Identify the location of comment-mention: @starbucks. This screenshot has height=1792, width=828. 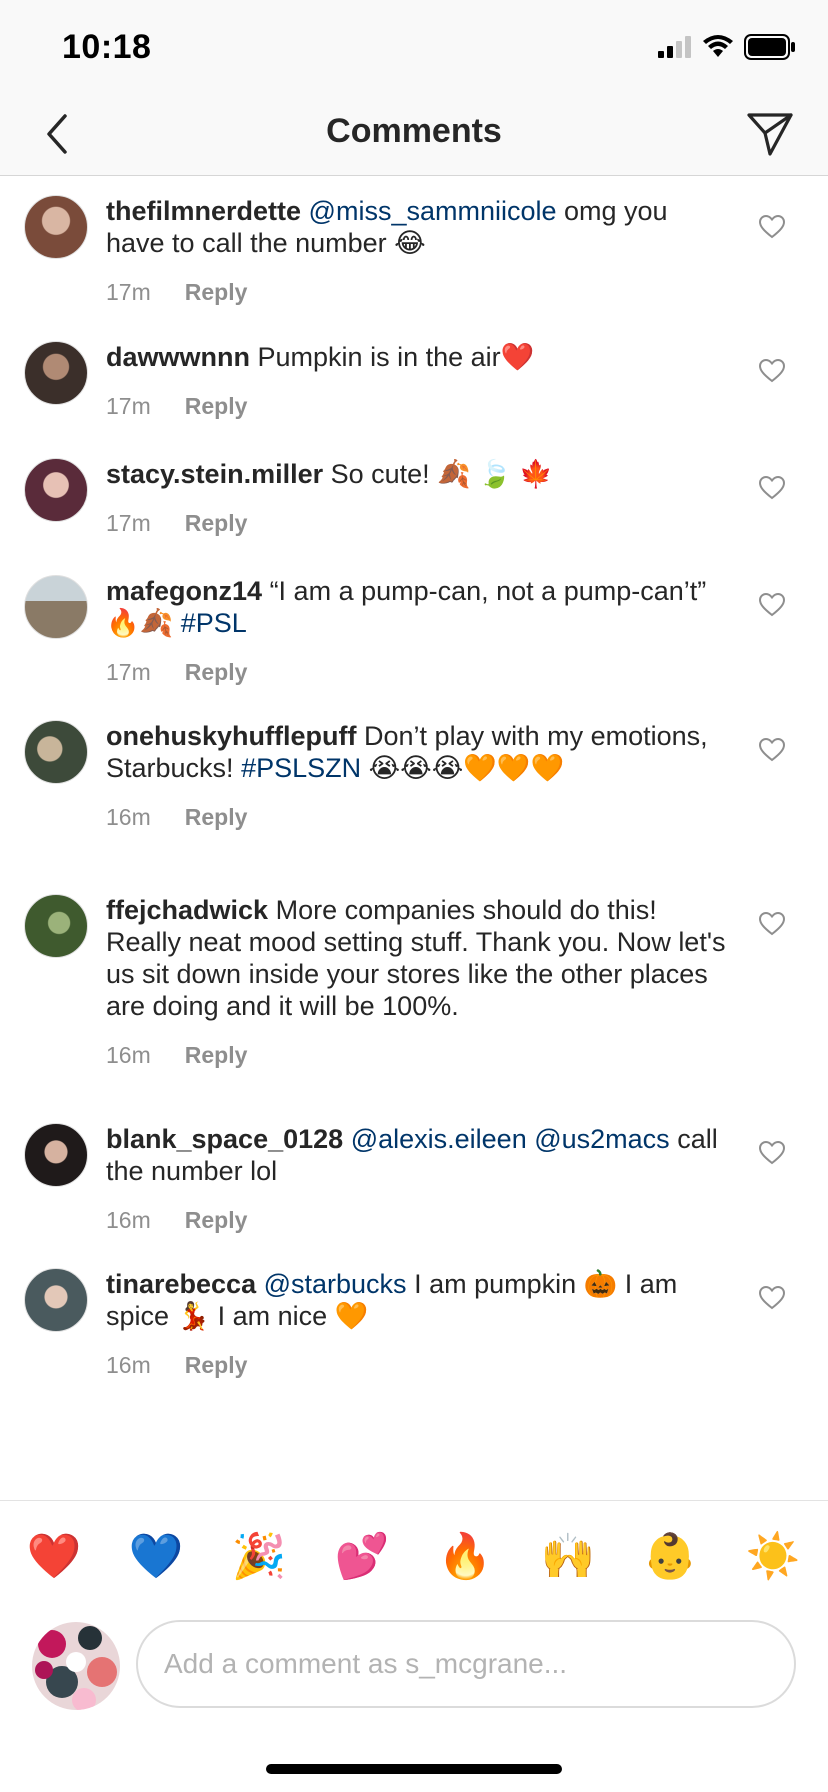
(335, 1284).